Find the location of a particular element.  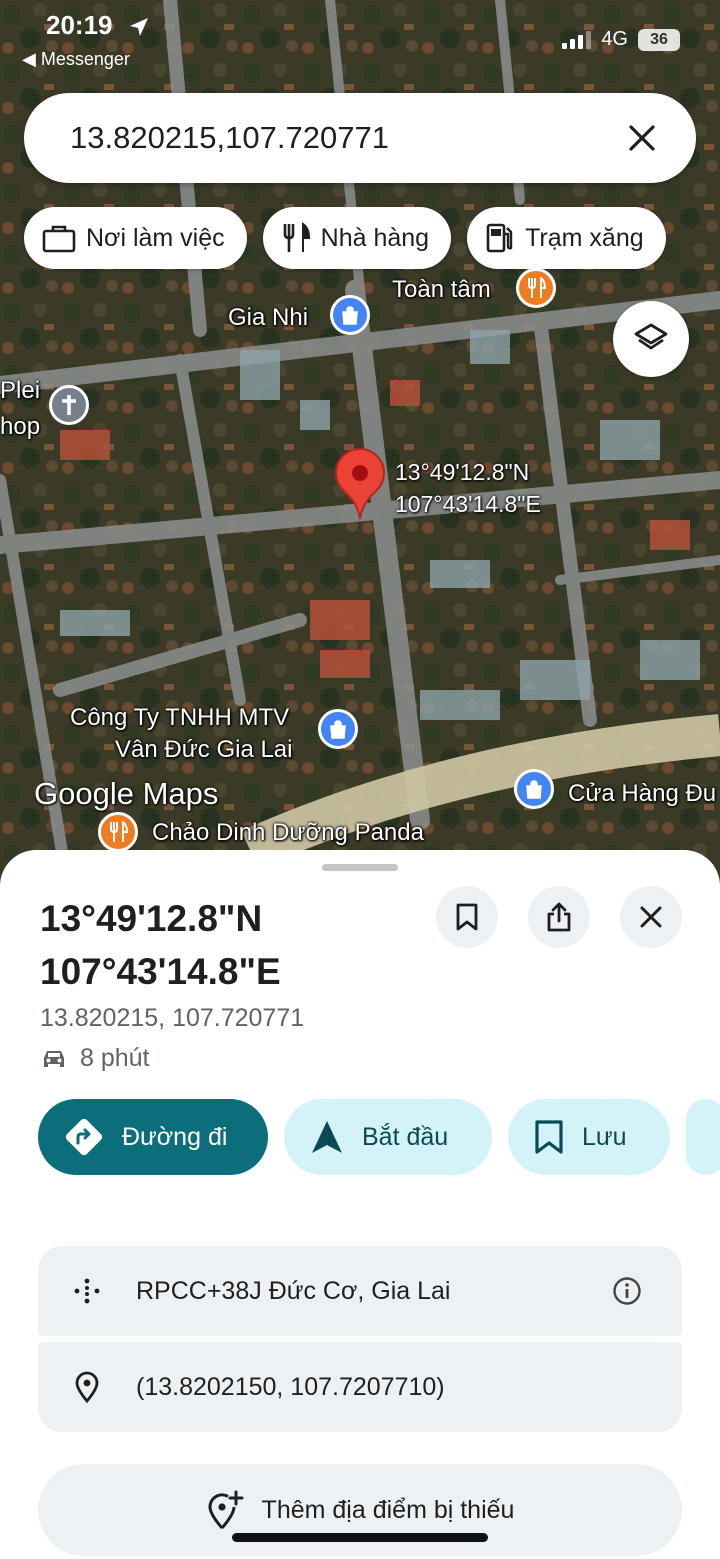

info-icon is located at coordinates (627, 1291).